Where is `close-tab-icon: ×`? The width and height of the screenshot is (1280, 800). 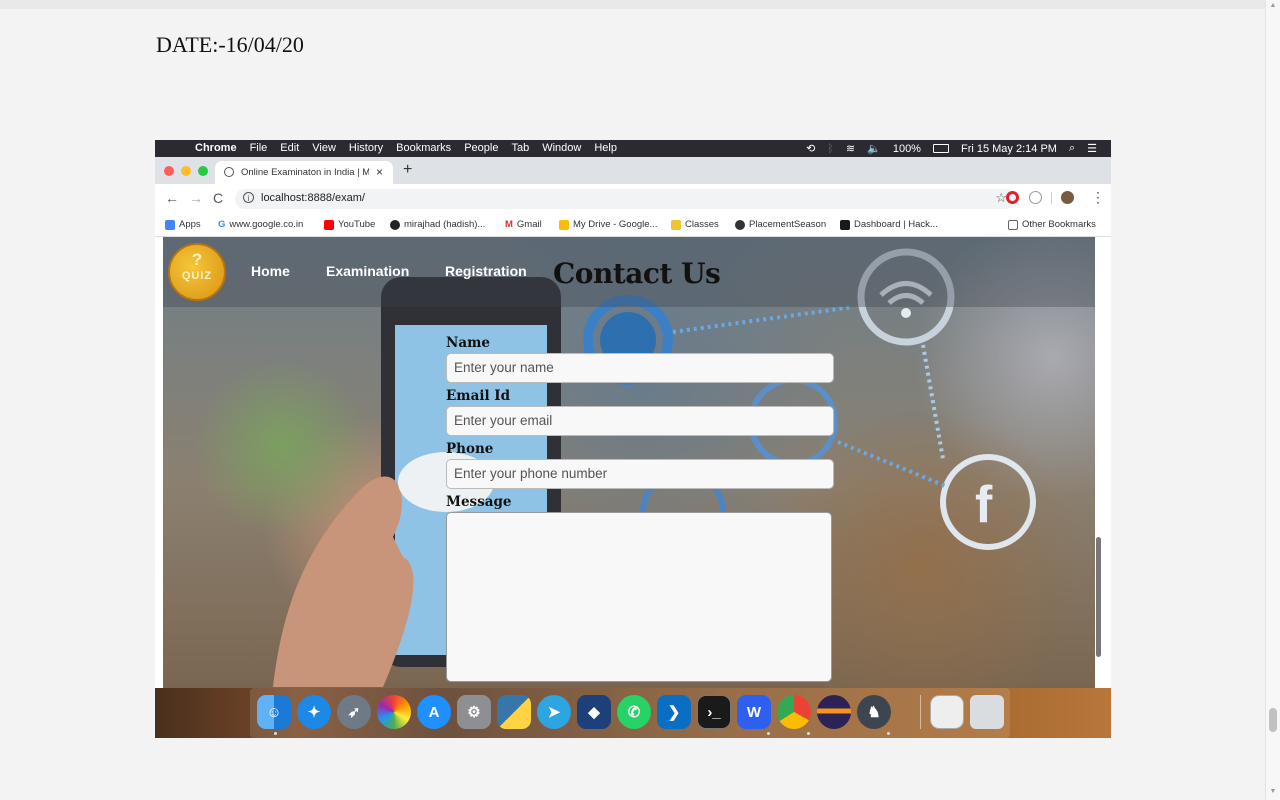
close-tab-icon: × is located at coordinates (379, 172).